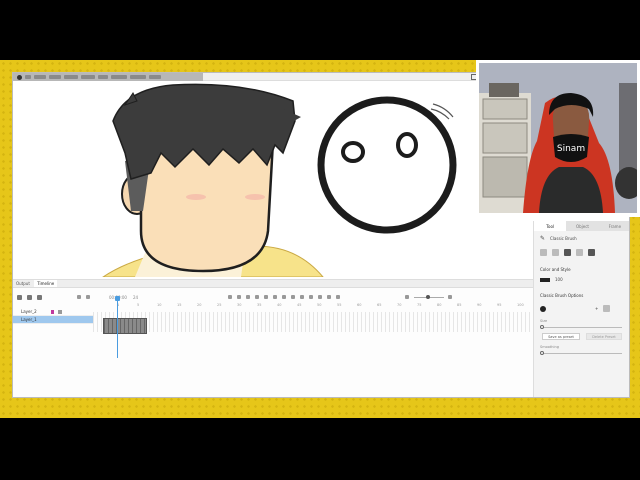  Describe the element at coordinates (284, 297) in the screenshot. I see `loop-icon` at that location.